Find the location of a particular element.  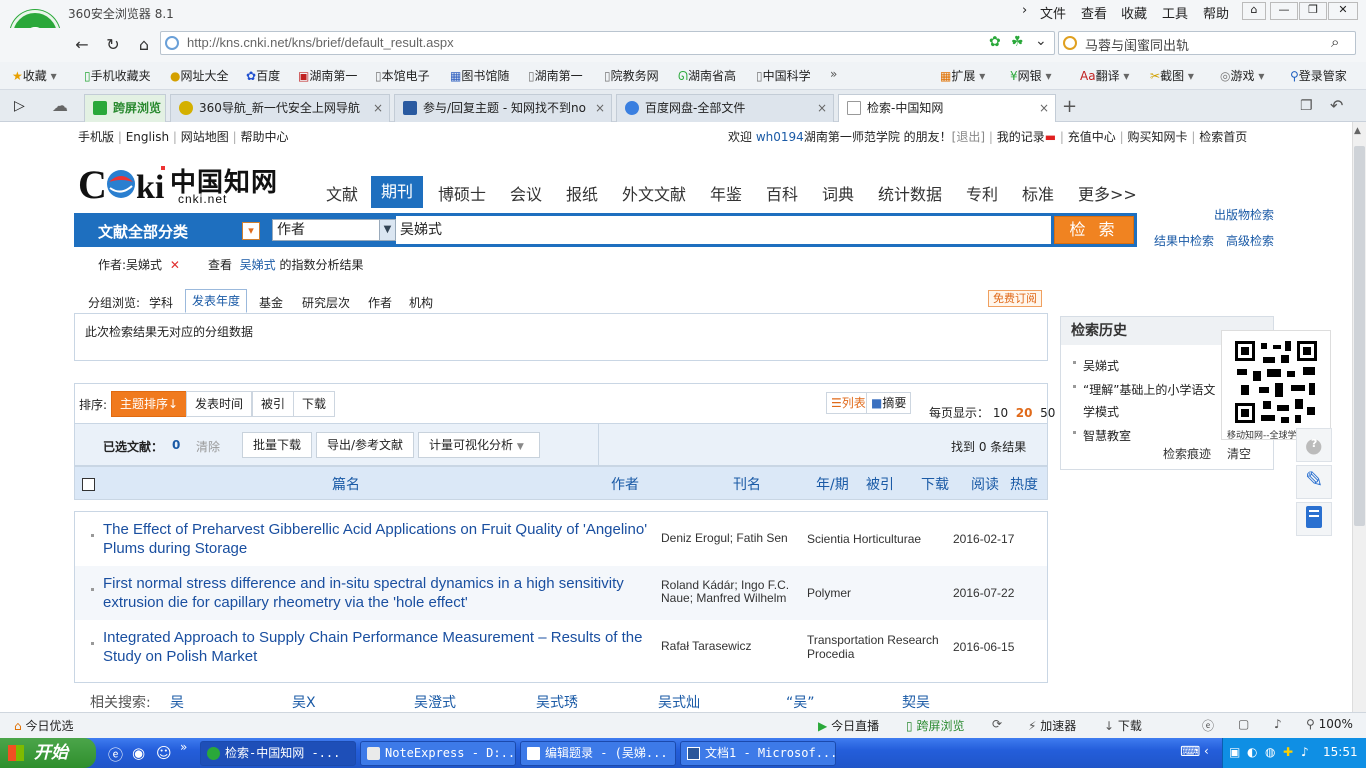

fav-sites: ●网址大全 is located at coordinates (199, 75).